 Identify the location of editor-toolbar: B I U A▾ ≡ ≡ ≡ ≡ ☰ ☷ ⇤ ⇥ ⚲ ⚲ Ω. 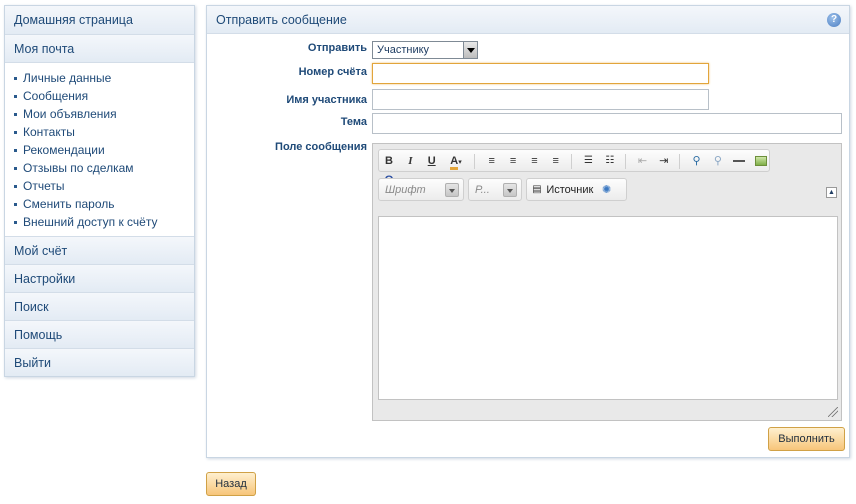
(574, 167).